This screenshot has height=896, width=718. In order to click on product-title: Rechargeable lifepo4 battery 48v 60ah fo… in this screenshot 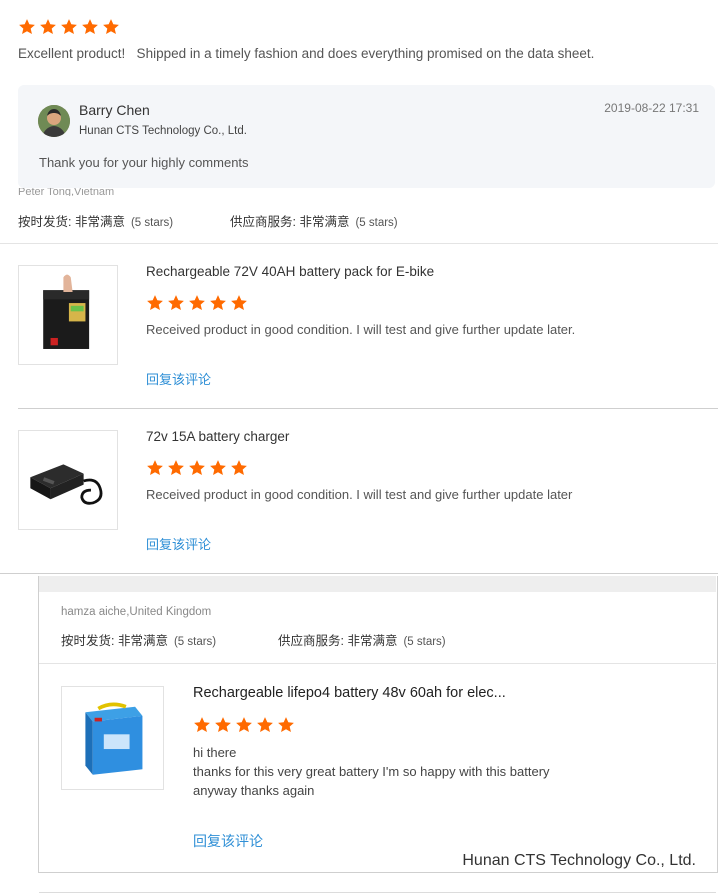, I will do `click(349, 693)`.